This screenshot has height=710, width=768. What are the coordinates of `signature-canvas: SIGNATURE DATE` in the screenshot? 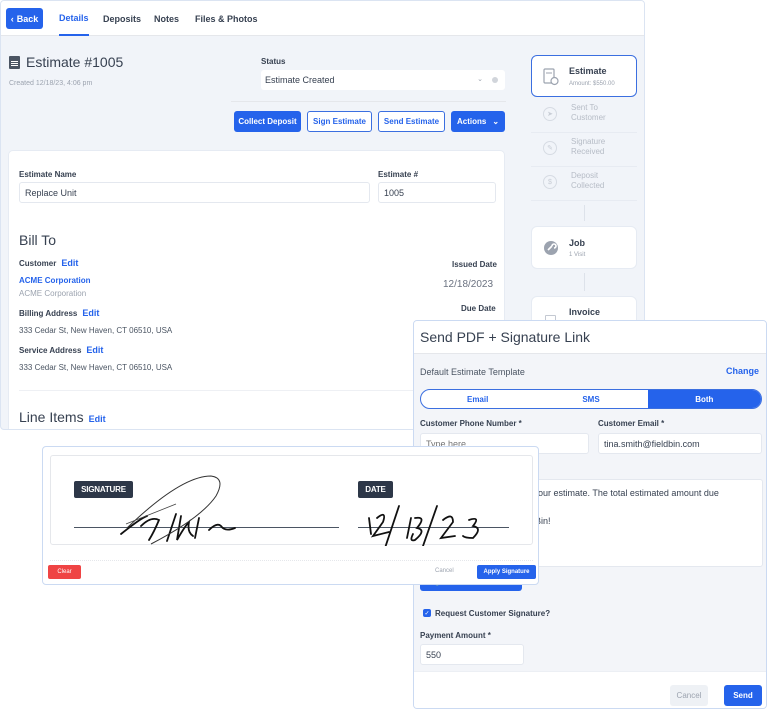 It's located at (291, 500).